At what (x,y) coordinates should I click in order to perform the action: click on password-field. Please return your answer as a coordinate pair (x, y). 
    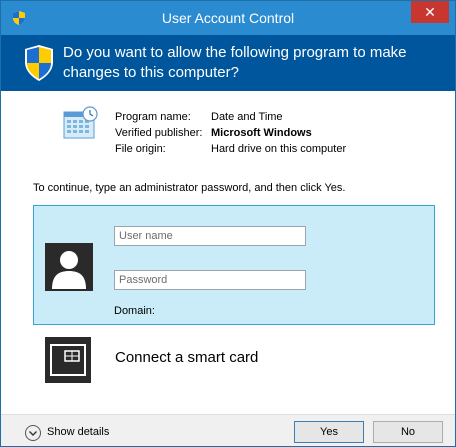
    Looking at the image, I should click on (210, 280).